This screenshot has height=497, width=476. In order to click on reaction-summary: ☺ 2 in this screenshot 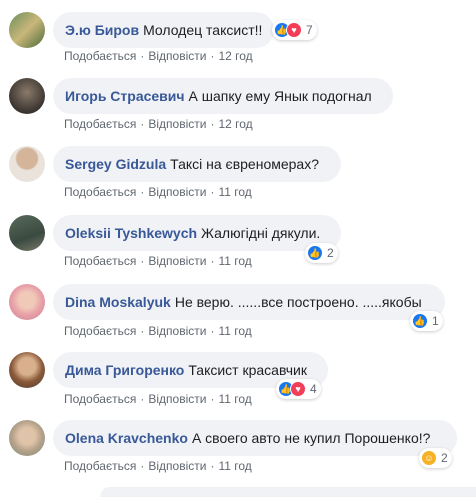, I will do `click(435, 458)`.